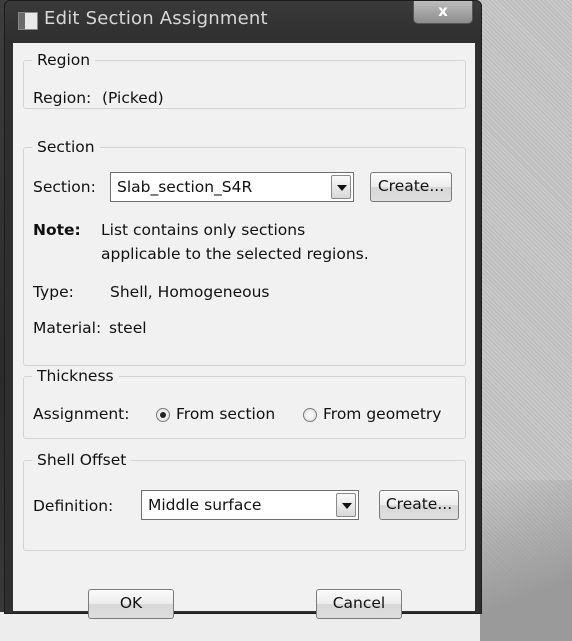 The width and height of the screenshot is (572, 641). I want to click on from-geometry-radio, so click(310, 415).